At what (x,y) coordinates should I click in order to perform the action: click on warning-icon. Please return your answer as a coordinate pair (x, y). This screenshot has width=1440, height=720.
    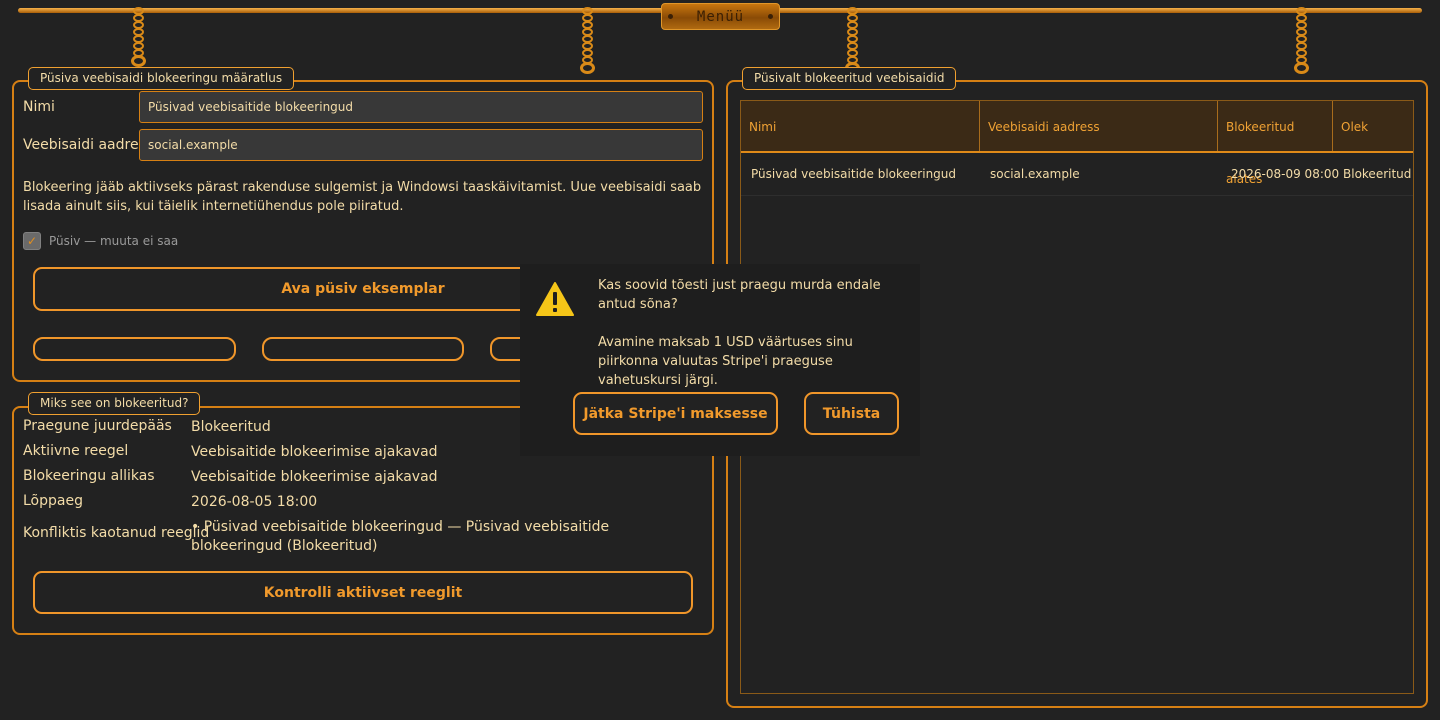
    Looking at the image, I should click on (555, 299).